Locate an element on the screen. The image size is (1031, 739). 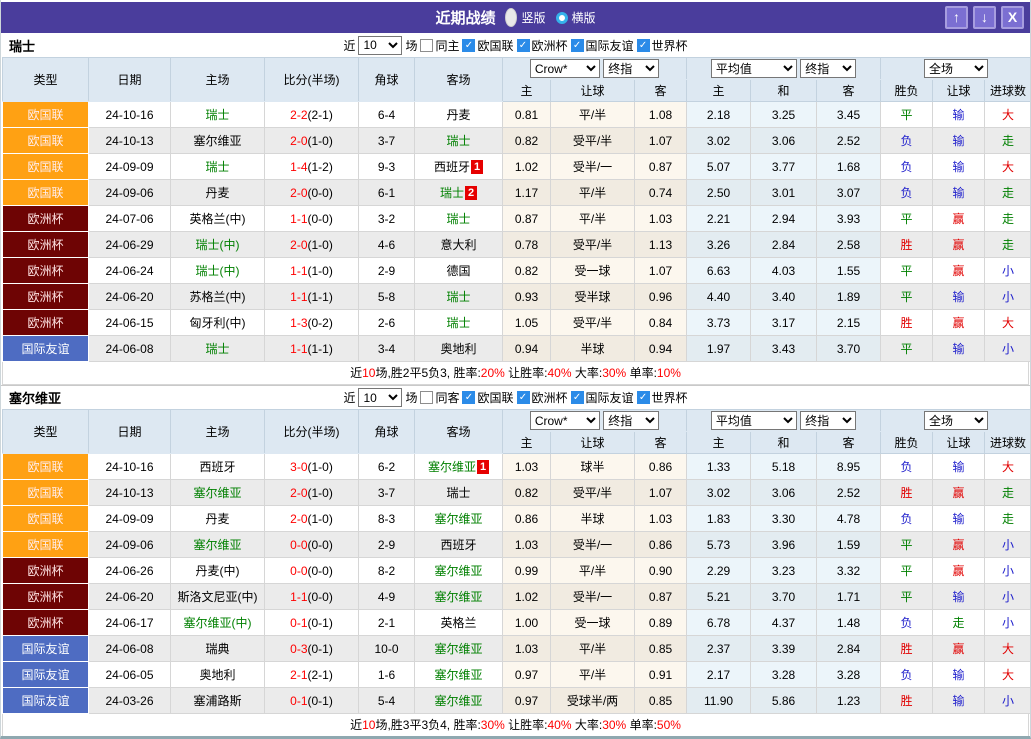
date-cell: 24-06-24 is located at coordinates (129, 270).